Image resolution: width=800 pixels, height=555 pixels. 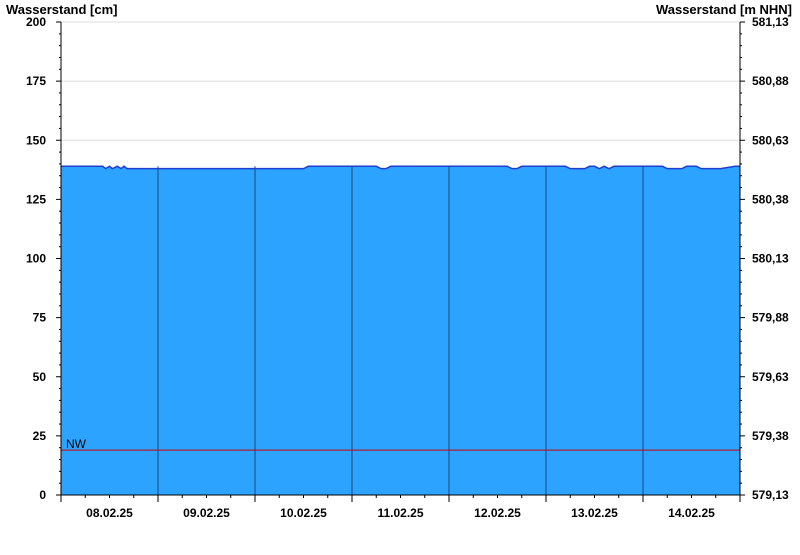 What do you see at coordinates (400, 513) in the screenshot?
I see `x-tick-label: 11.02.25` at bounding box center [400, 513].